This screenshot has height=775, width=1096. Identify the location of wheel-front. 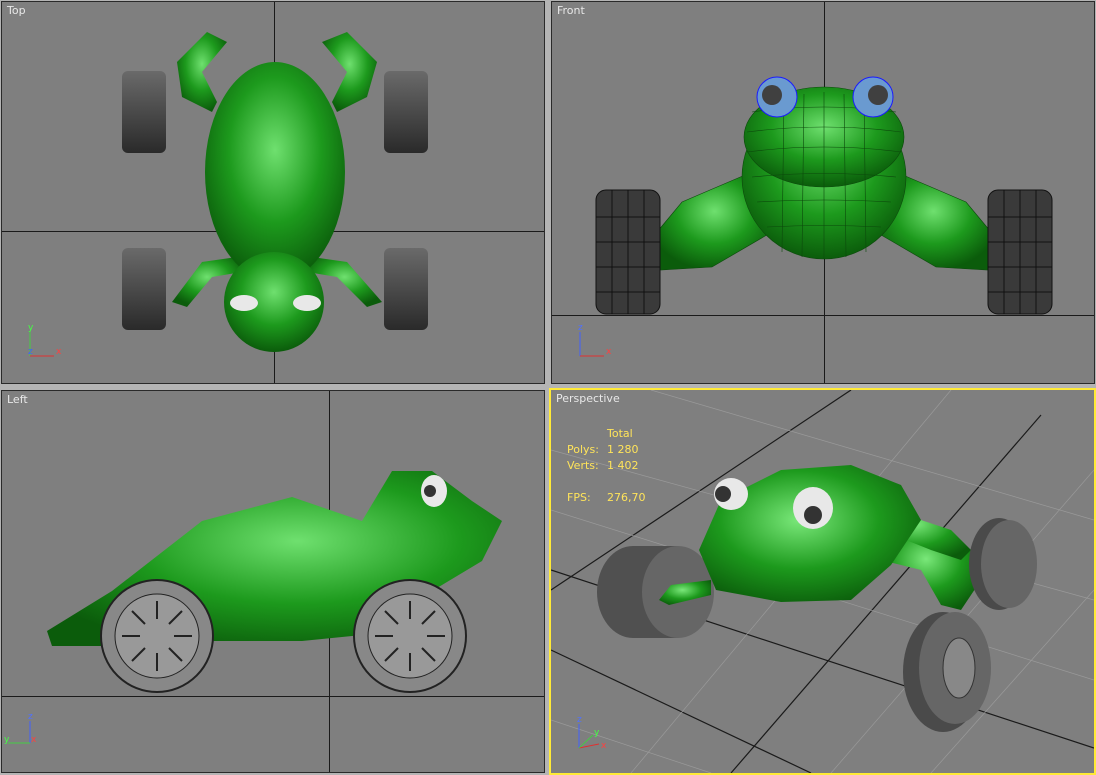
(410, 636).